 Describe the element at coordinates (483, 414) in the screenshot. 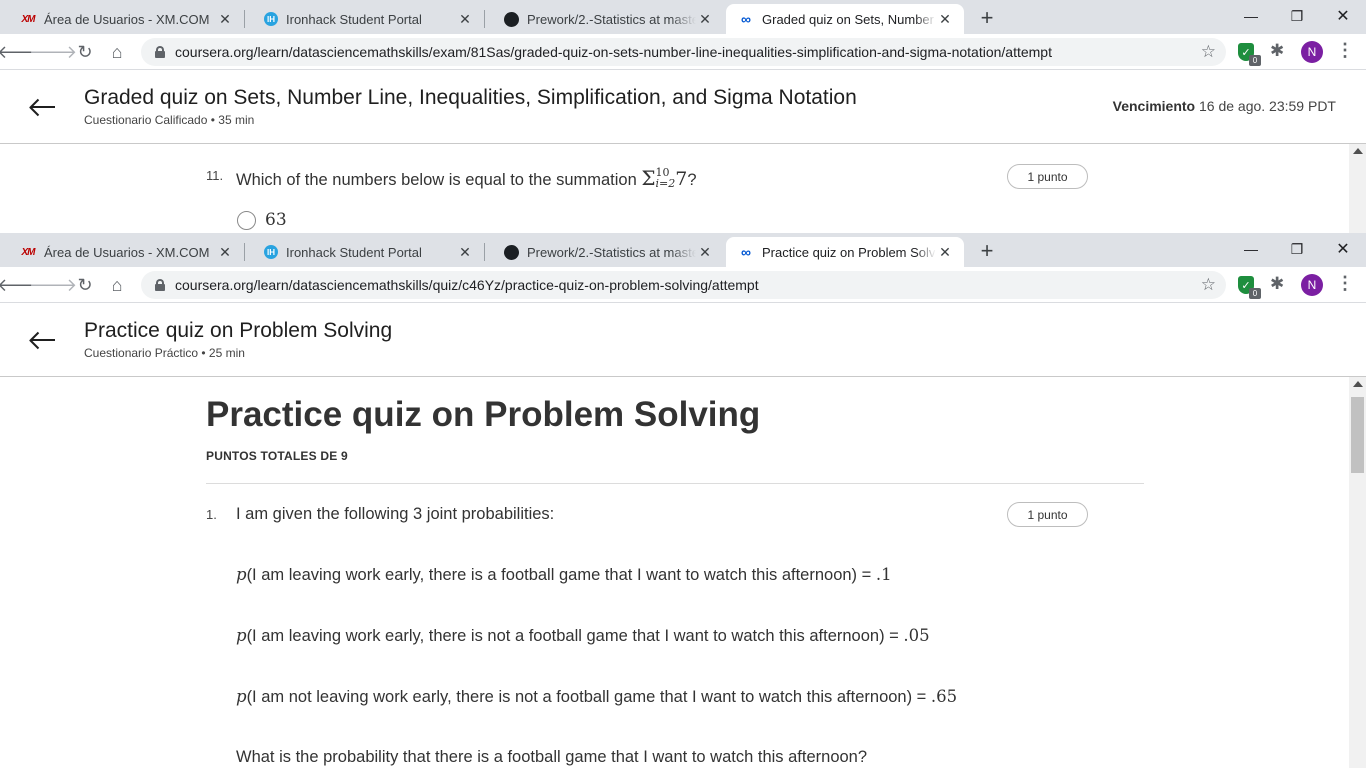

I see `page-title: Practice quiz on Problem Solving` at that location.